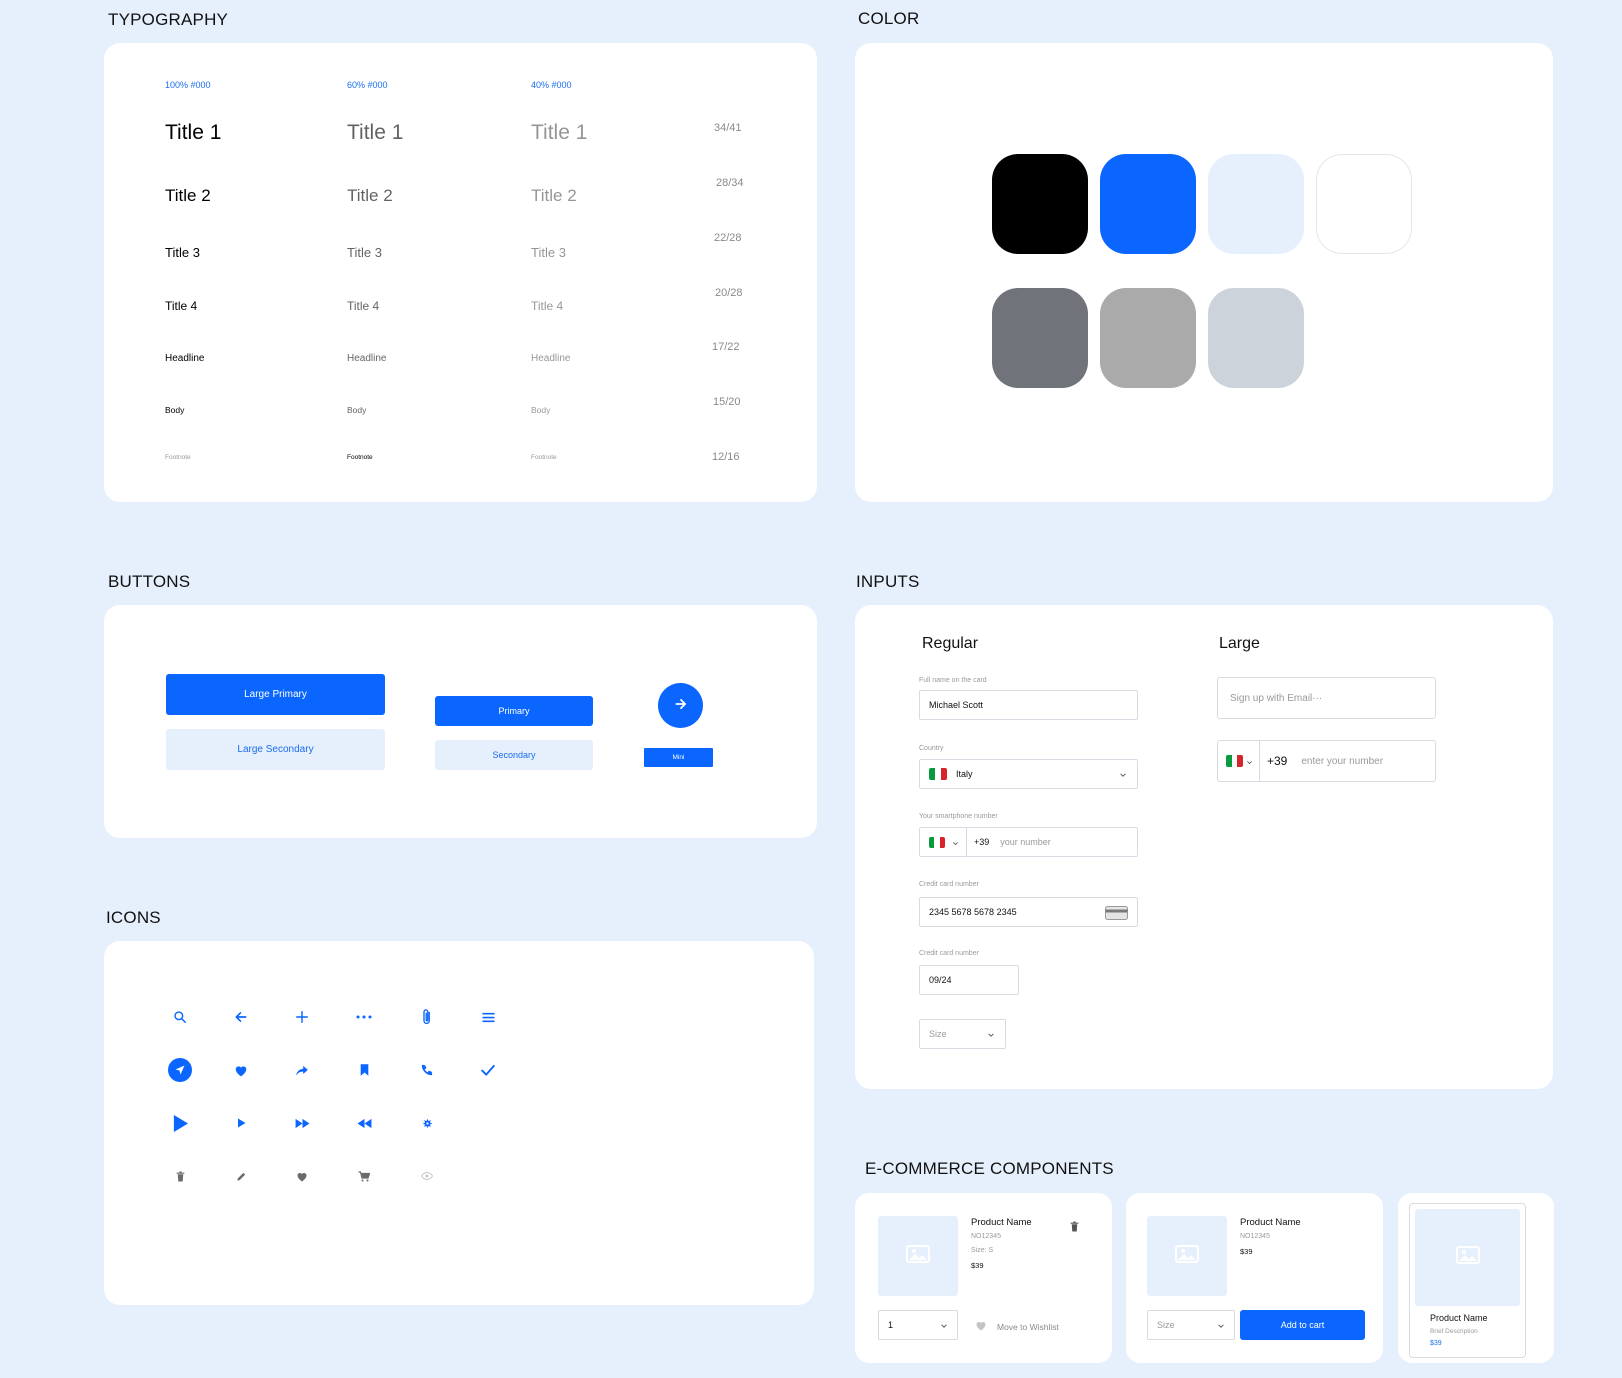 This screenshot has height=1378, width=1622. Describe the element at coordinates (364, 1123) in the screenshot. I see `rewind-icon` at that location.